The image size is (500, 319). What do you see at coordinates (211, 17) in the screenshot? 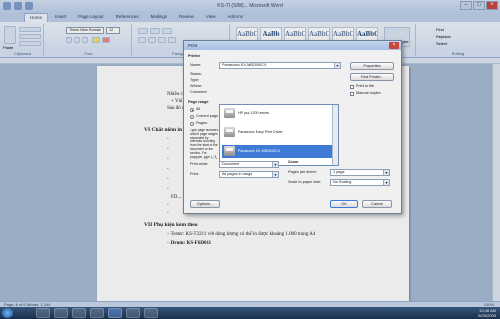
I see `tab-view: View` at bounding box center [211, 17].